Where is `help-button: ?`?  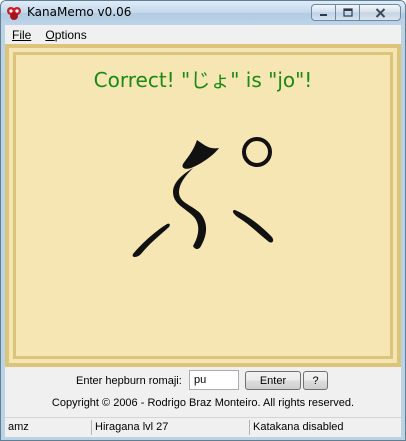 help-button: ? is located at coordinates (315, 380).